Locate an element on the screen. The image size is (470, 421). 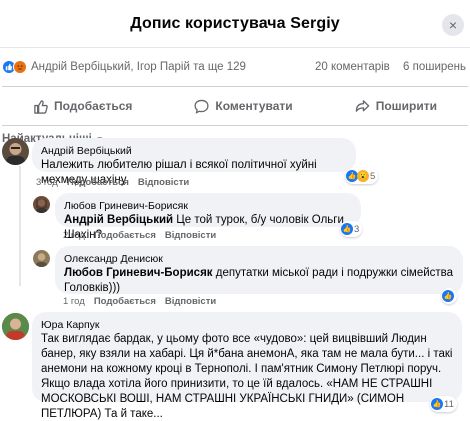
reaction-count: 11 is located at coordinates (449, 404).